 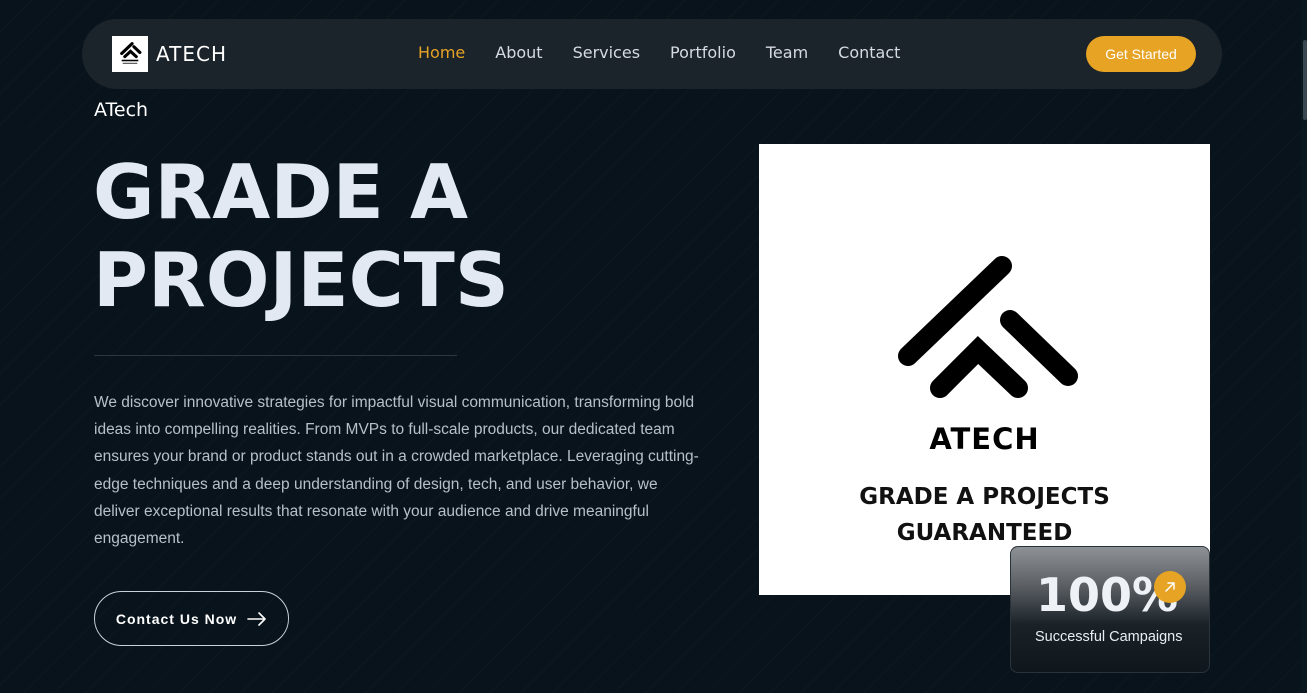 I want to click on arrow-right-icon, so click(x=257, y=618).